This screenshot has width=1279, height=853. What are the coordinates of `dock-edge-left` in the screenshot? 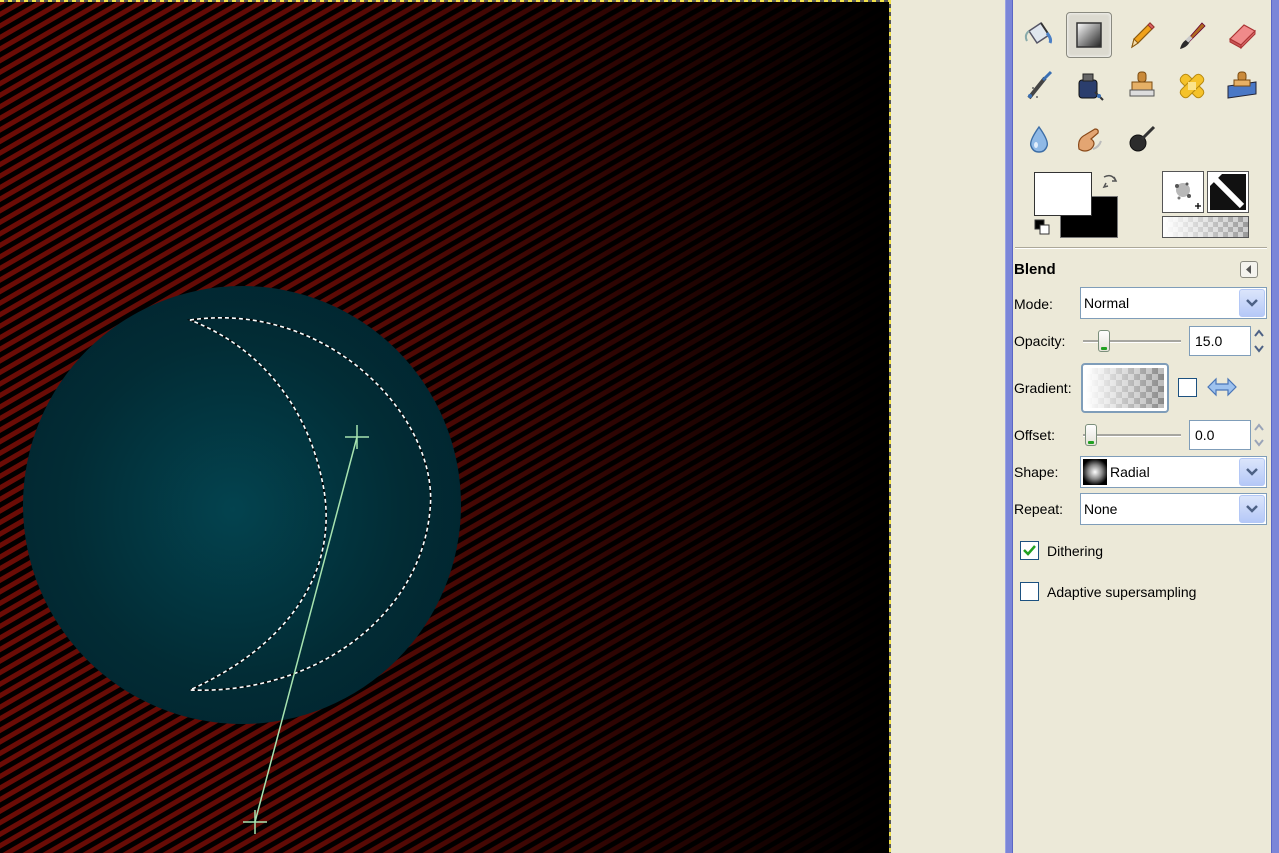 It's located at (1009, 426).